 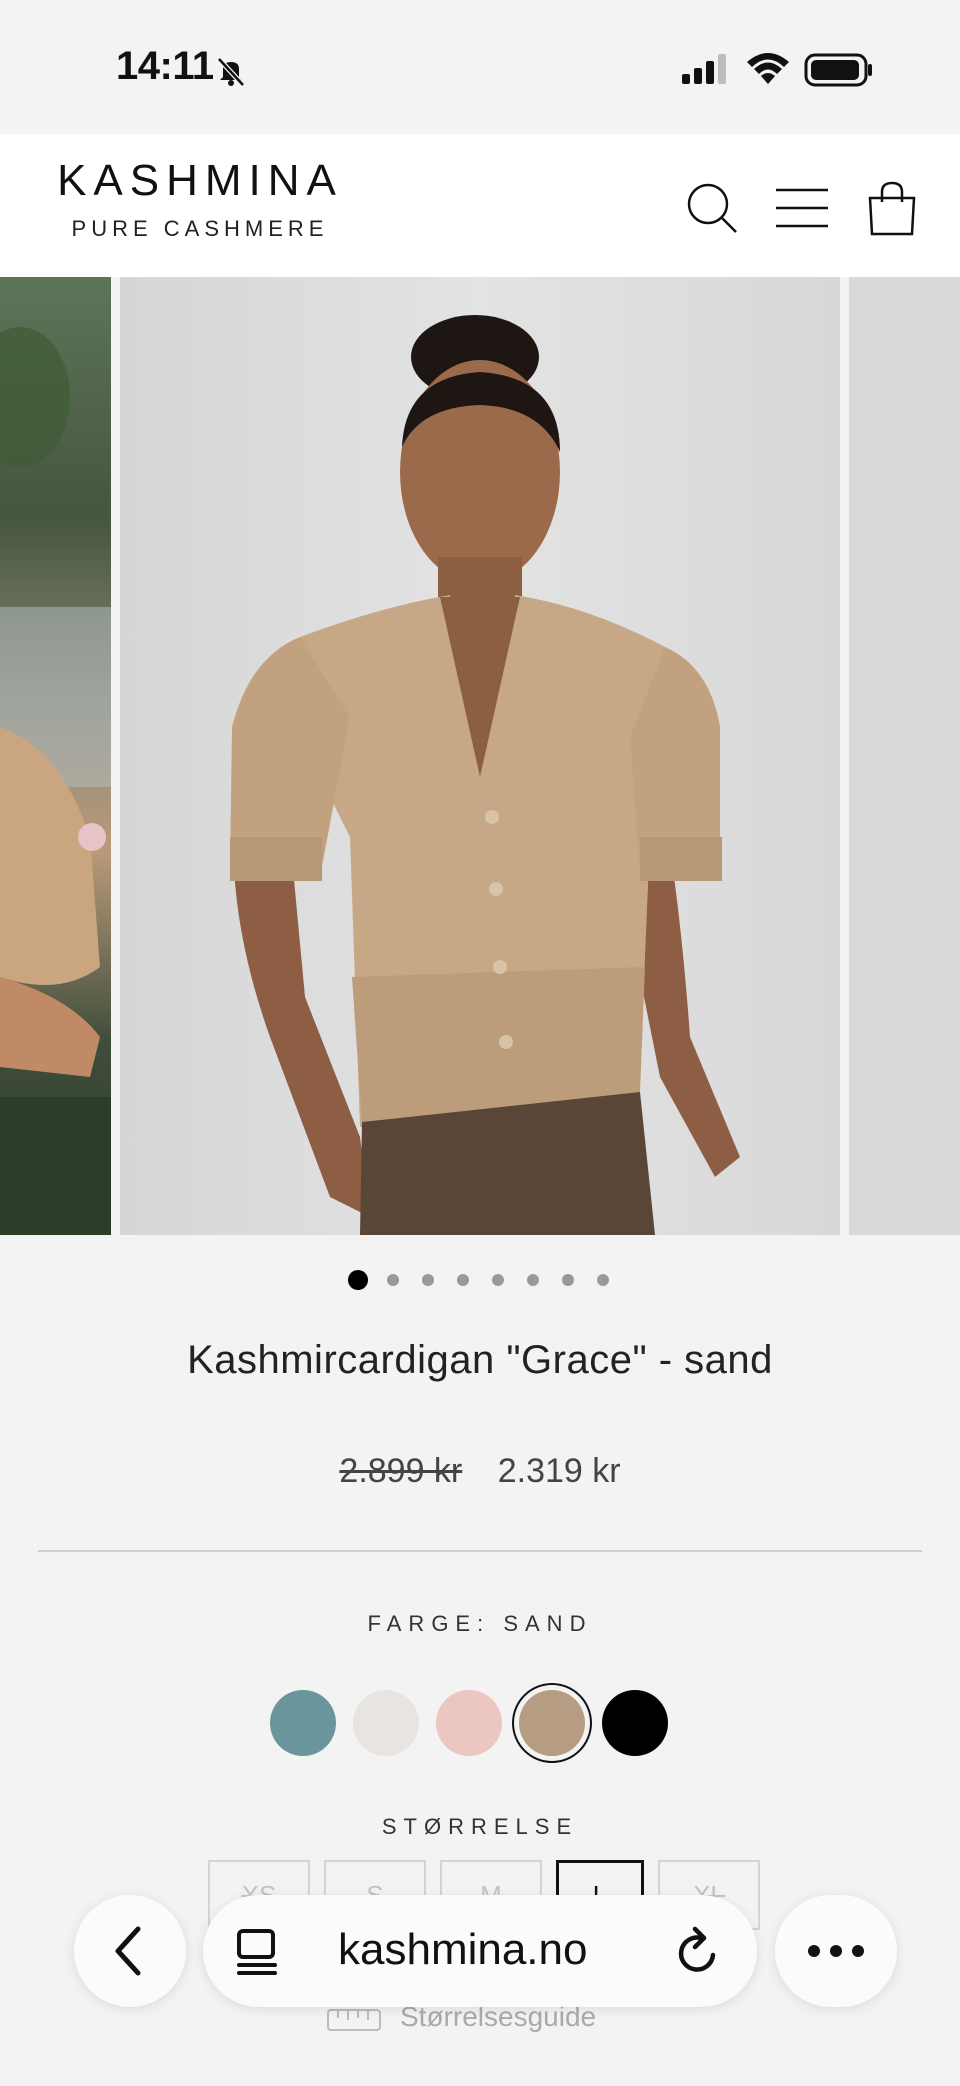 I want to click on color-swatch-sand, so click(x=552, y=1723).